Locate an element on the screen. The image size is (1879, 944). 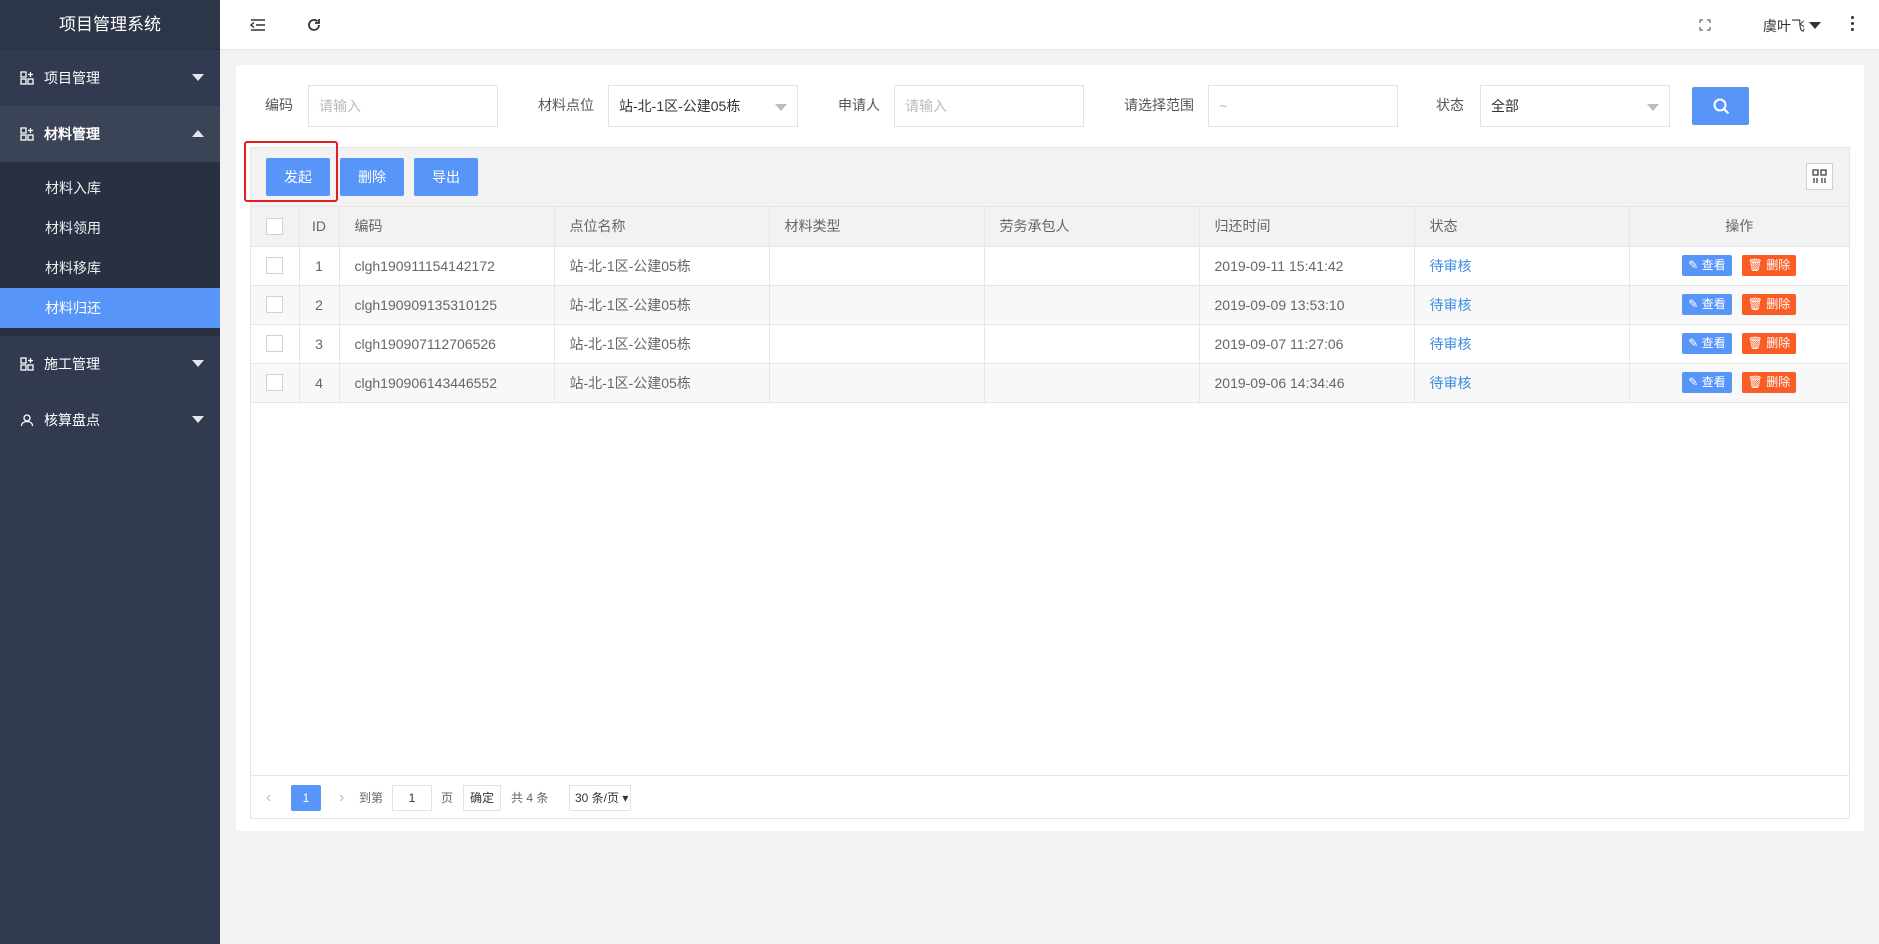
page-size-value: 30 条/页 is located at coordinates (597, 798).